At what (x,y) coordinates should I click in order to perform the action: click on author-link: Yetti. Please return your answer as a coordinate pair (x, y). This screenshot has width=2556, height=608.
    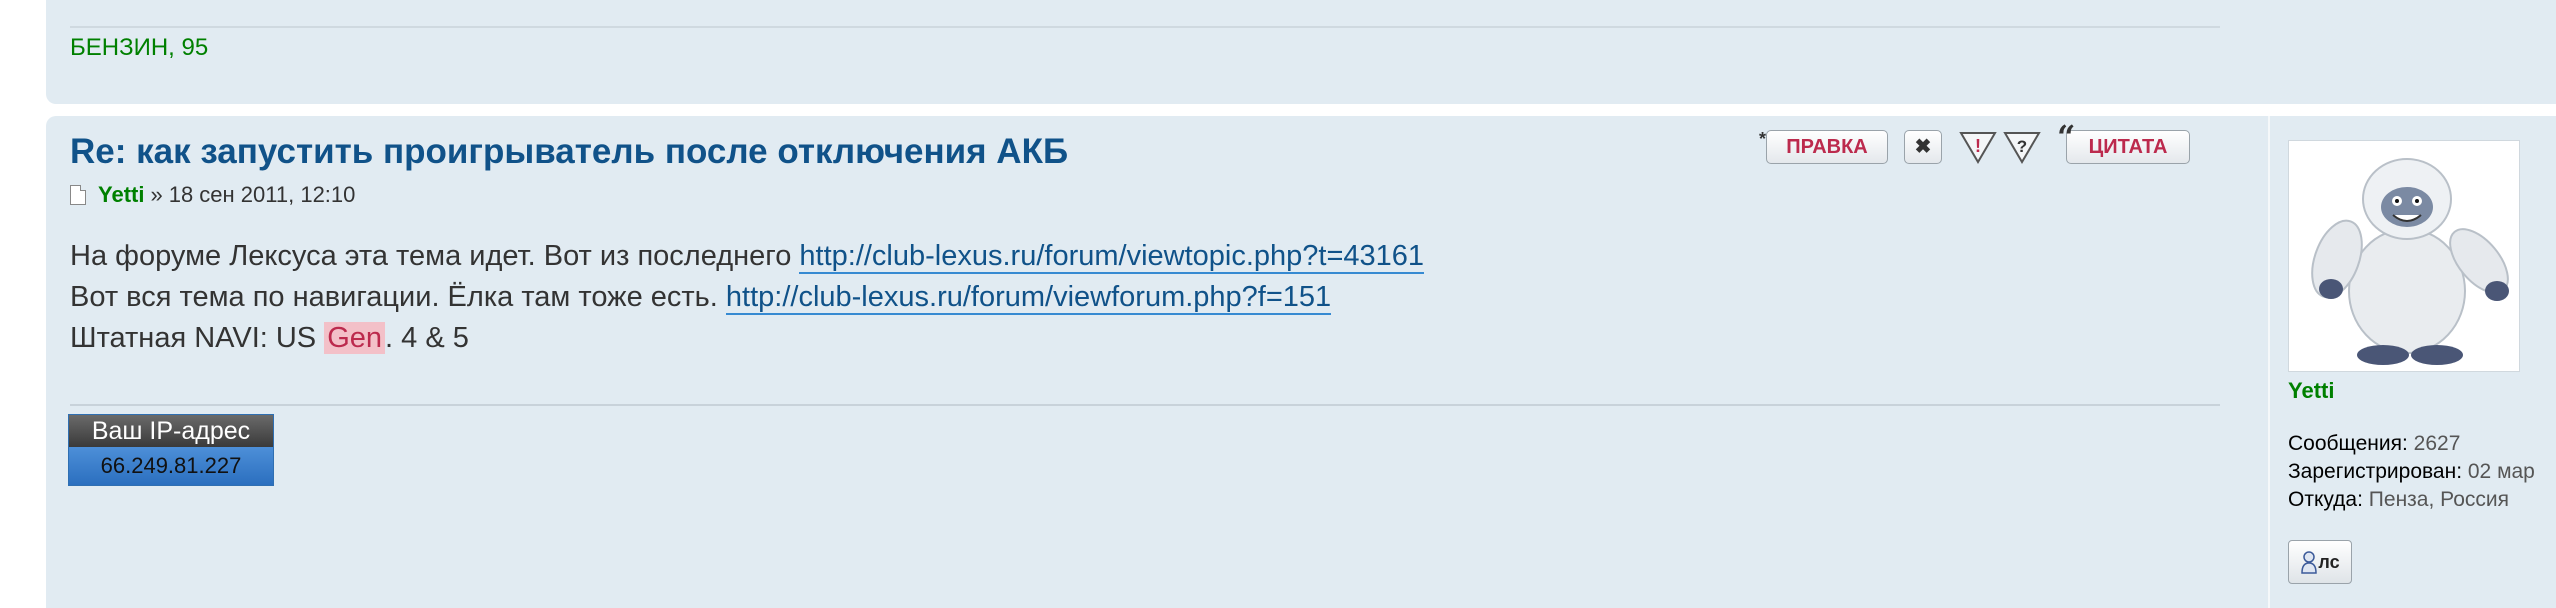
    Looking at the image, I should click on (121, 195).